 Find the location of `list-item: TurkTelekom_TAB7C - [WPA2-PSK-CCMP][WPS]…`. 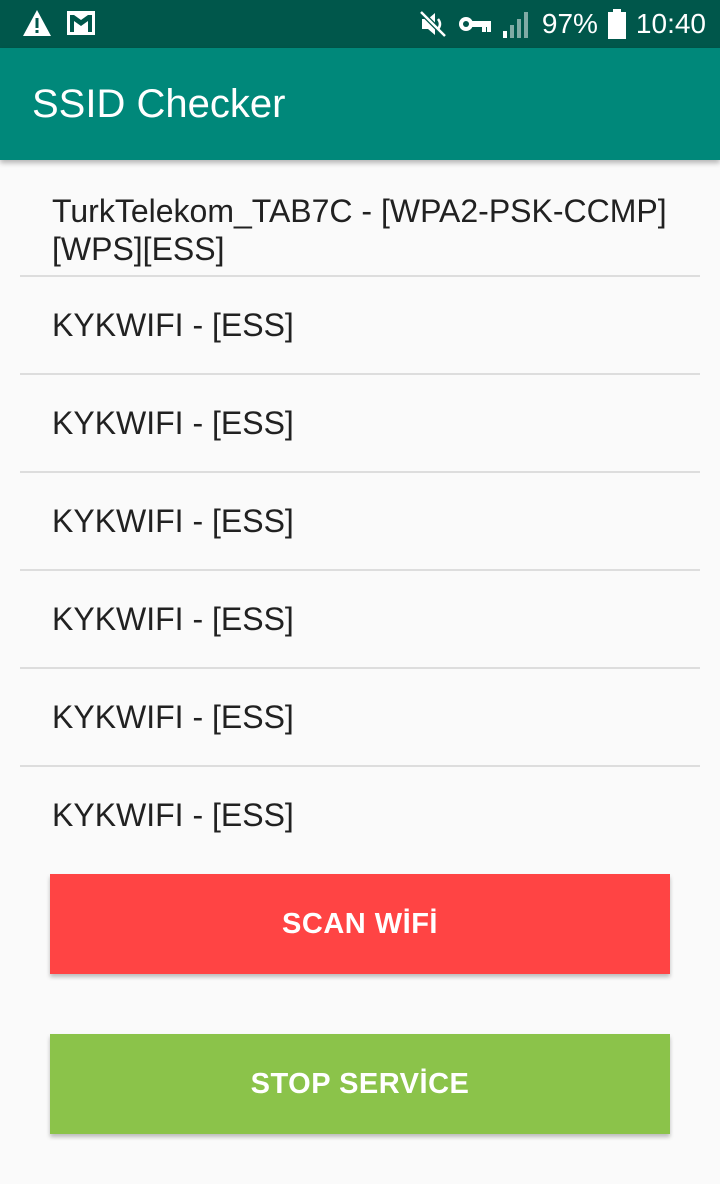

list-item: TurkTelekom_TAB7C - [WPA2-PSK-CCMP][WPS]… is located at coordinates (360, 218).